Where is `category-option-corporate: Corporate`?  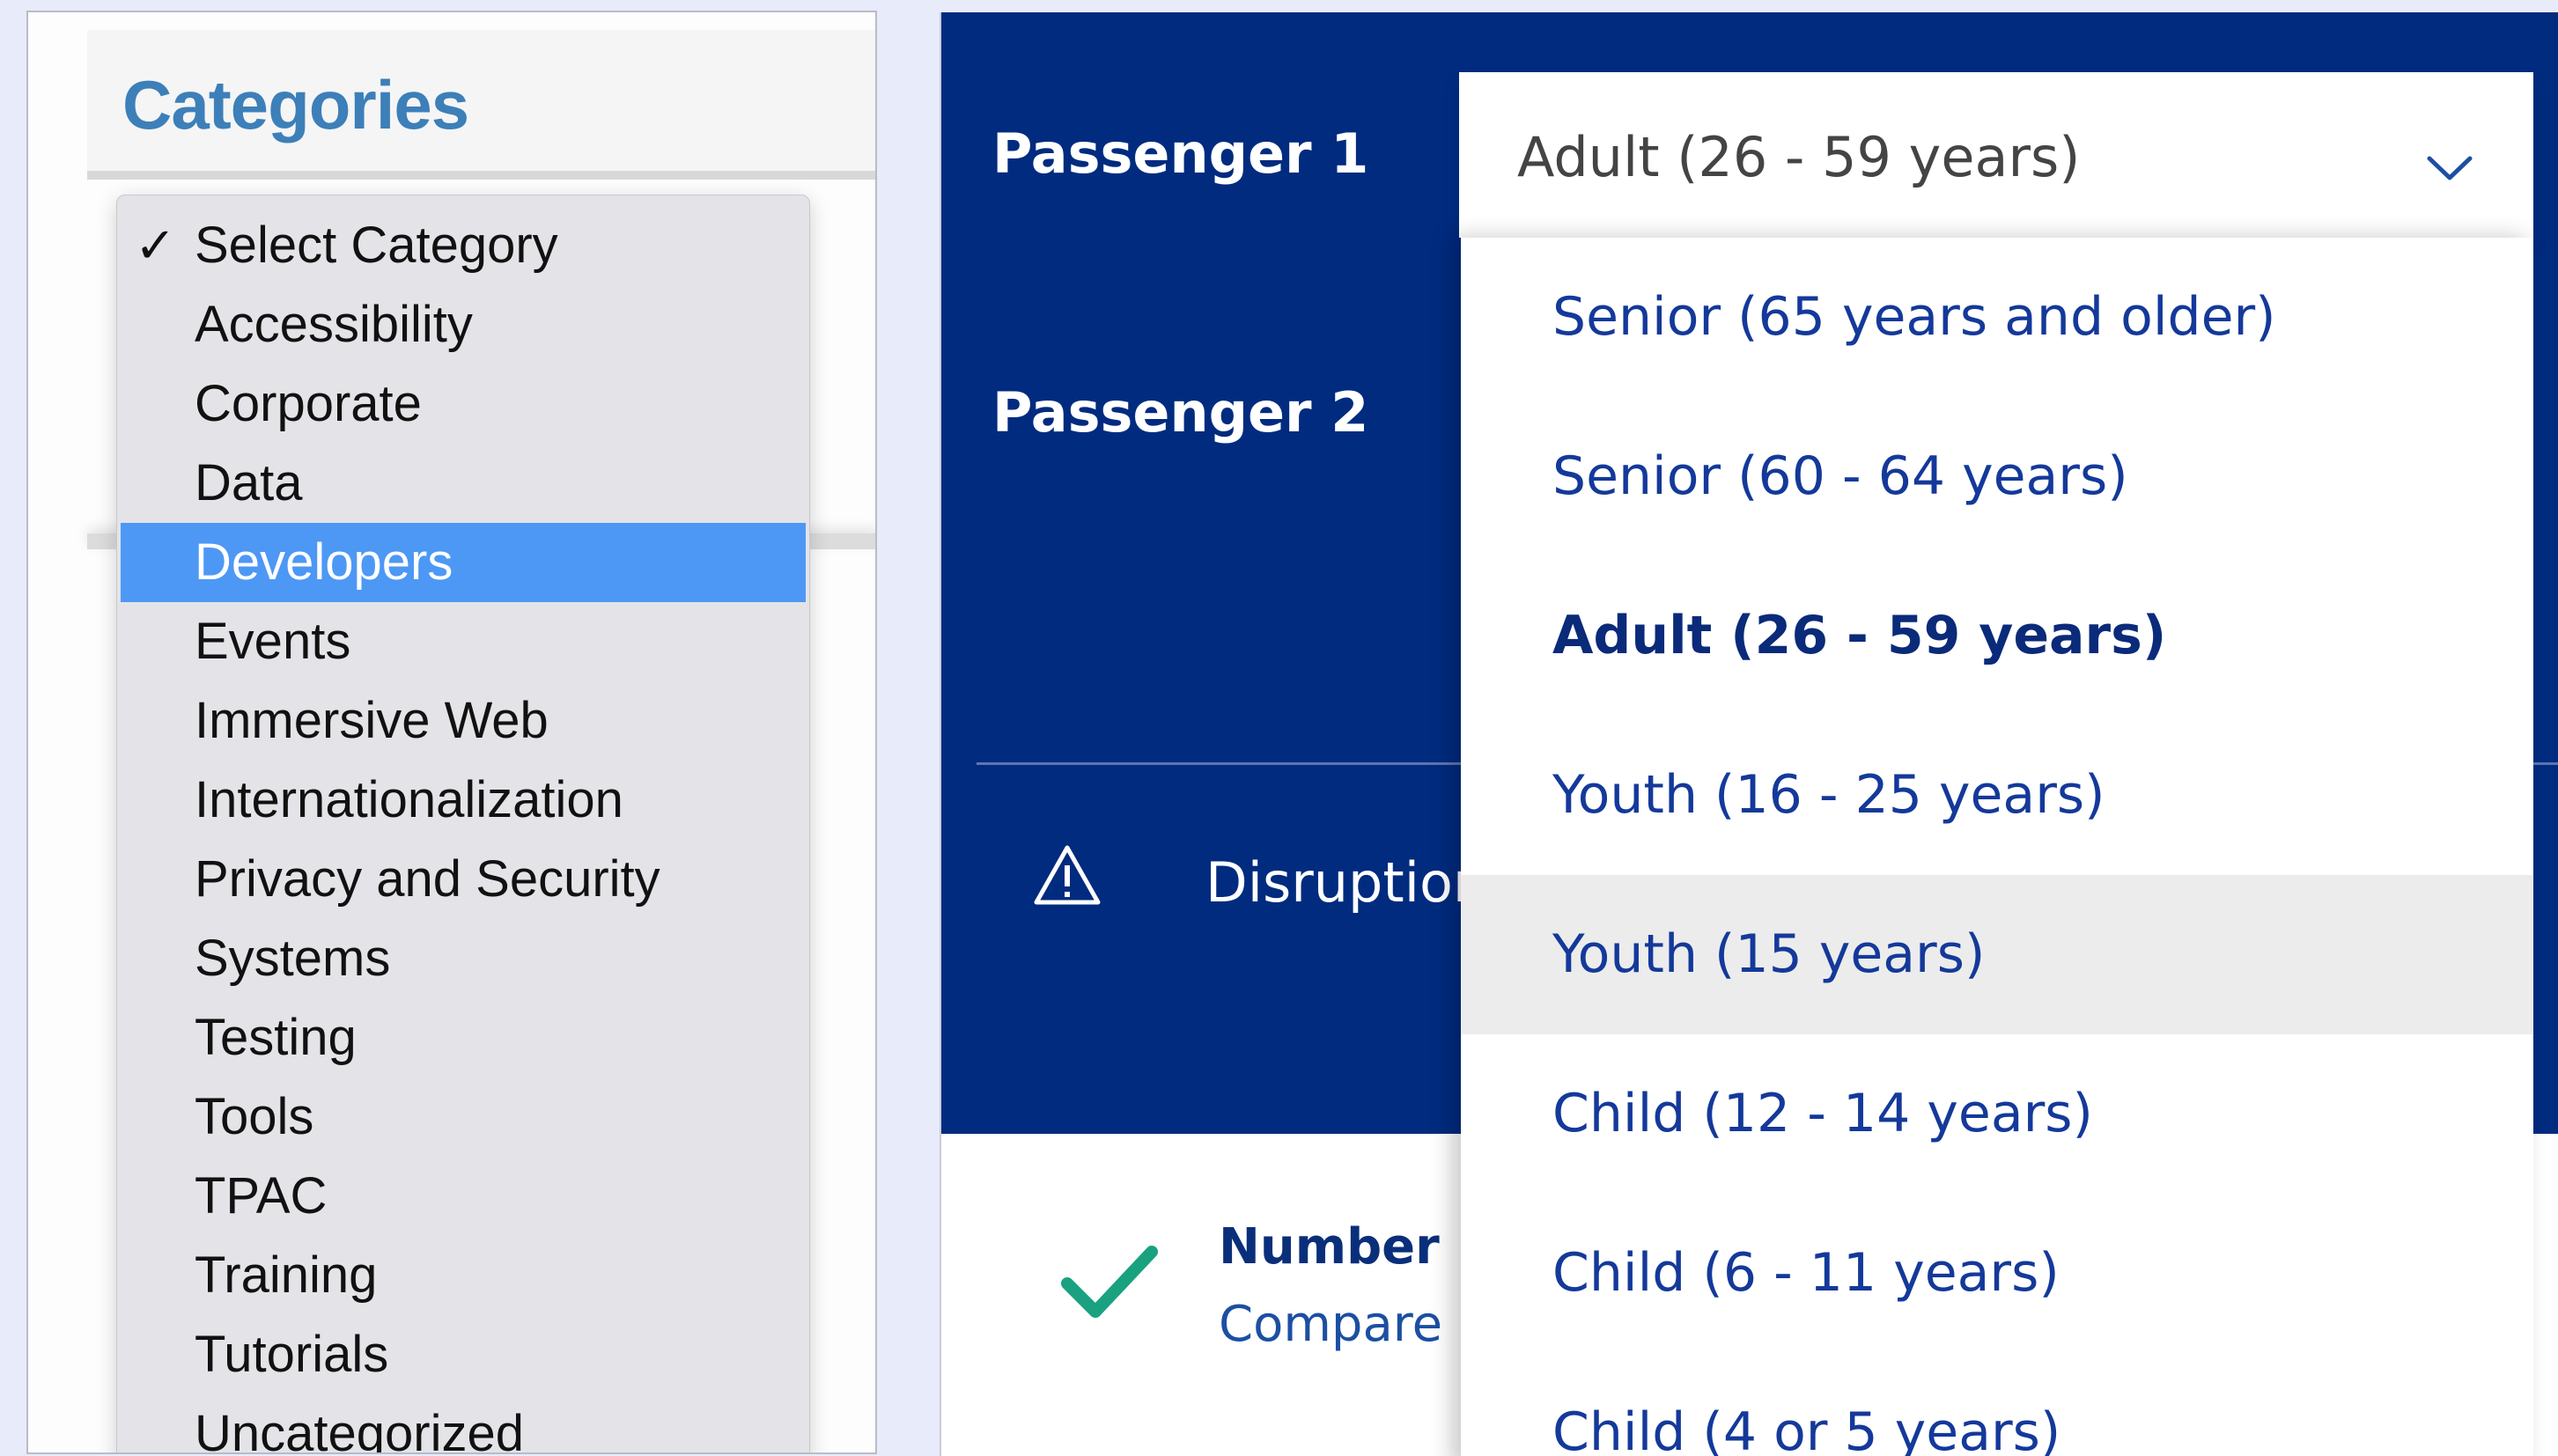
category-option-corporate: Corporate is located at coordinates (463, 404).